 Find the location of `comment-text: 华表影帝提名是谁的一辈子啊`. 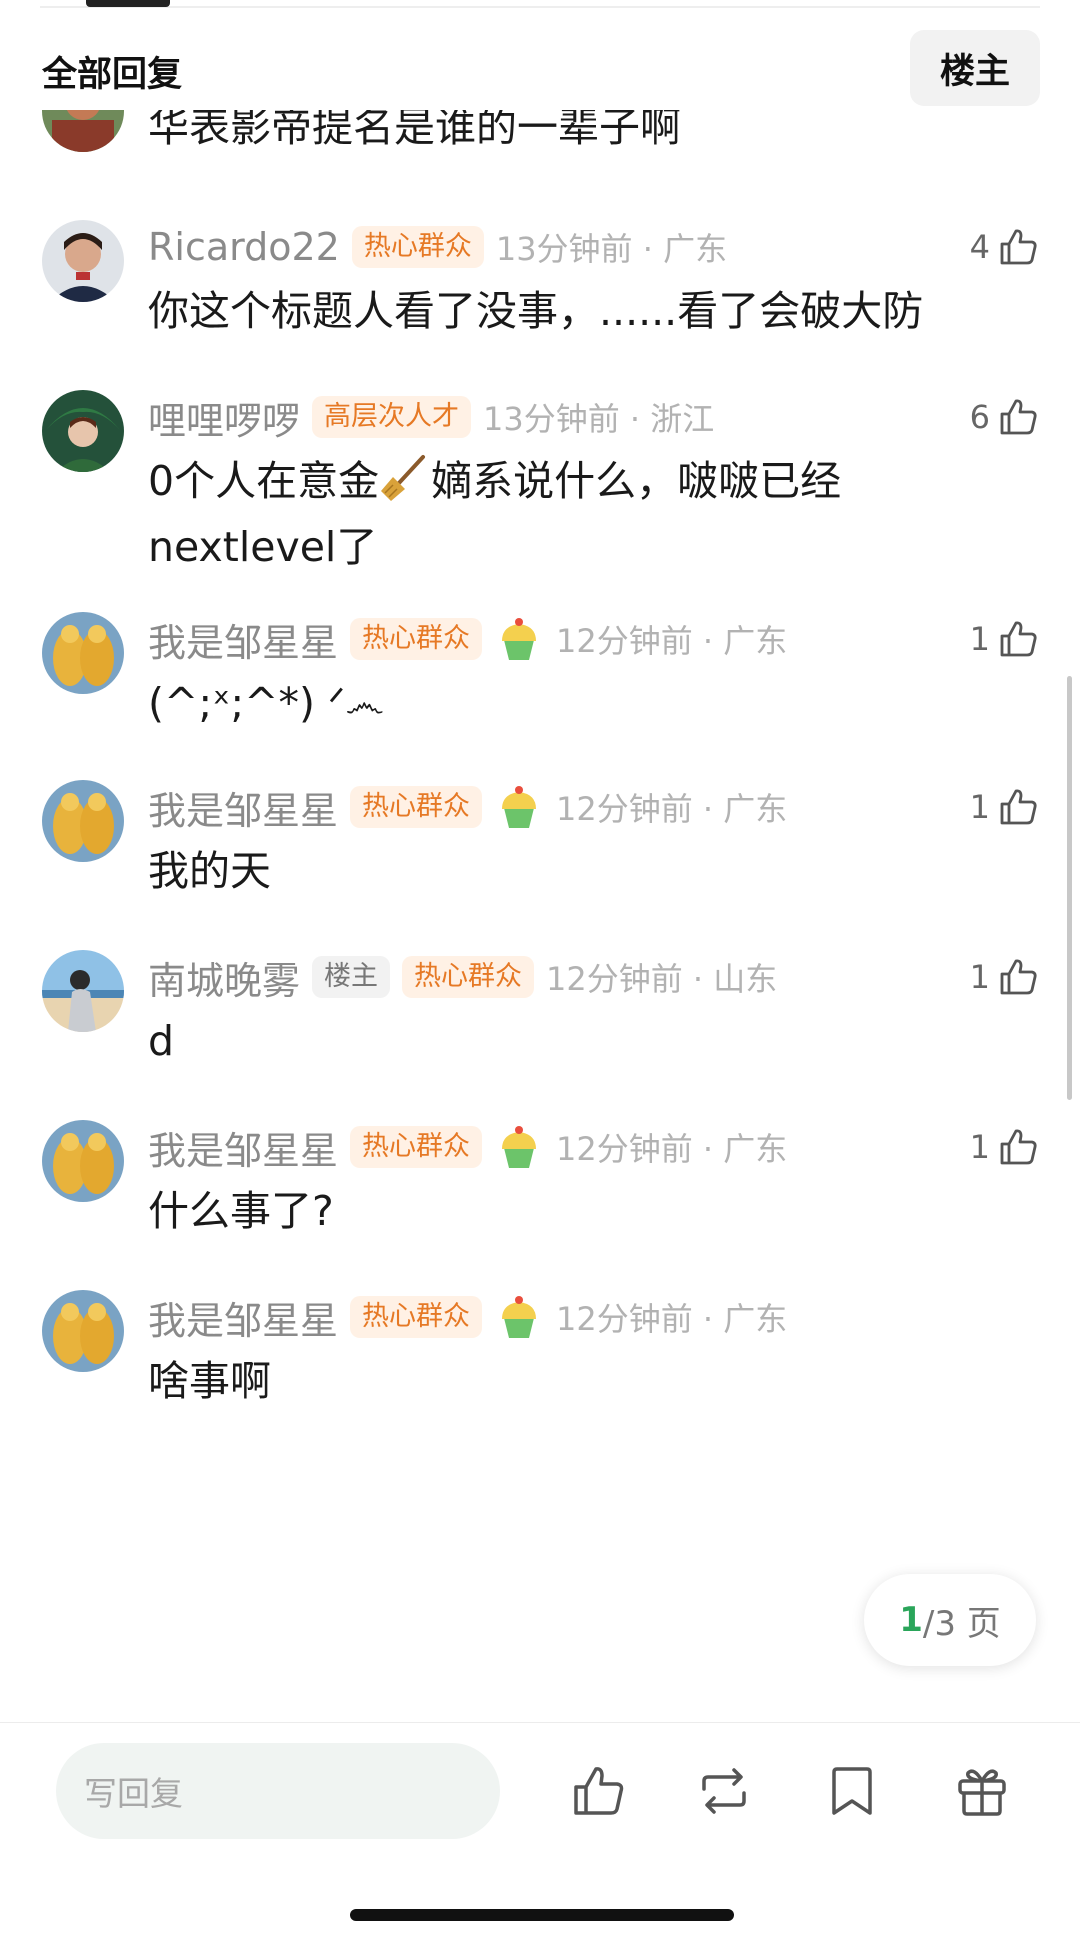

comment-text: 华表影帝提名是谁的一辈子啊 is located at coordinates (414, 130).